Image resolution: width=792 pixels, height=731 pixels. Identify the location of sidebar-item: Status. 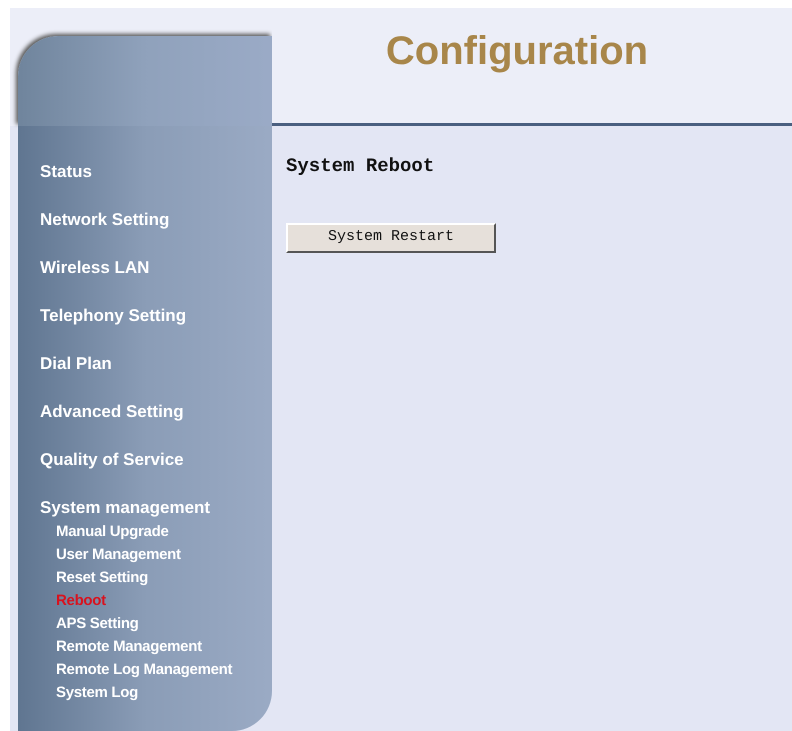
(66, 172).